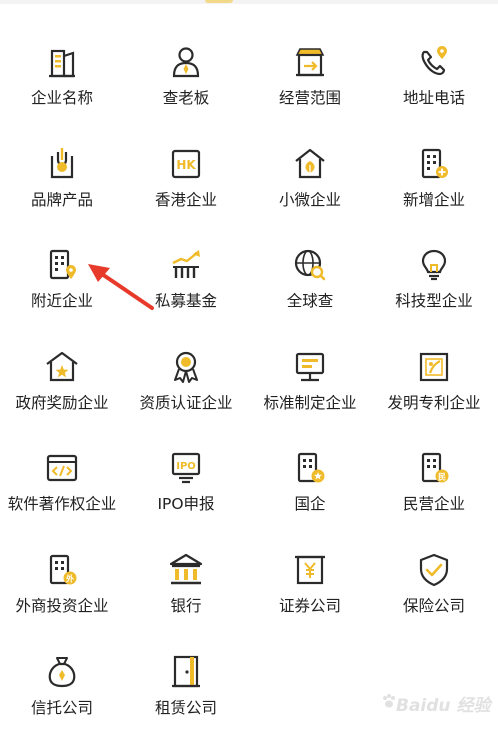 Image resolution: width=498 pixels, height=754 pixels. Describe the element at coordinates (309, 200) in the screenshot. I see `service-label: 小微企业` at that location.